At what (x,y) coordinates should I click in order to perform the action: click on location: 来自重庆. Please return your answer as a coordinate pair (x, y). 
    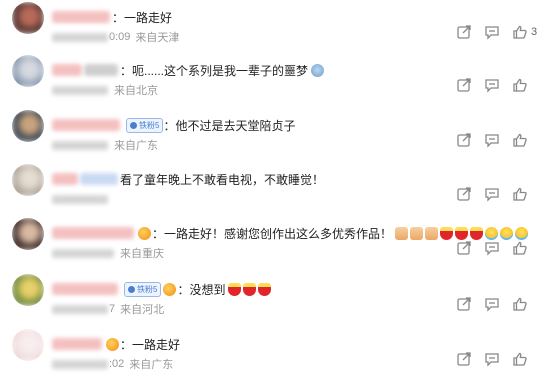
    Looking at the image, I should click on (142, 254).